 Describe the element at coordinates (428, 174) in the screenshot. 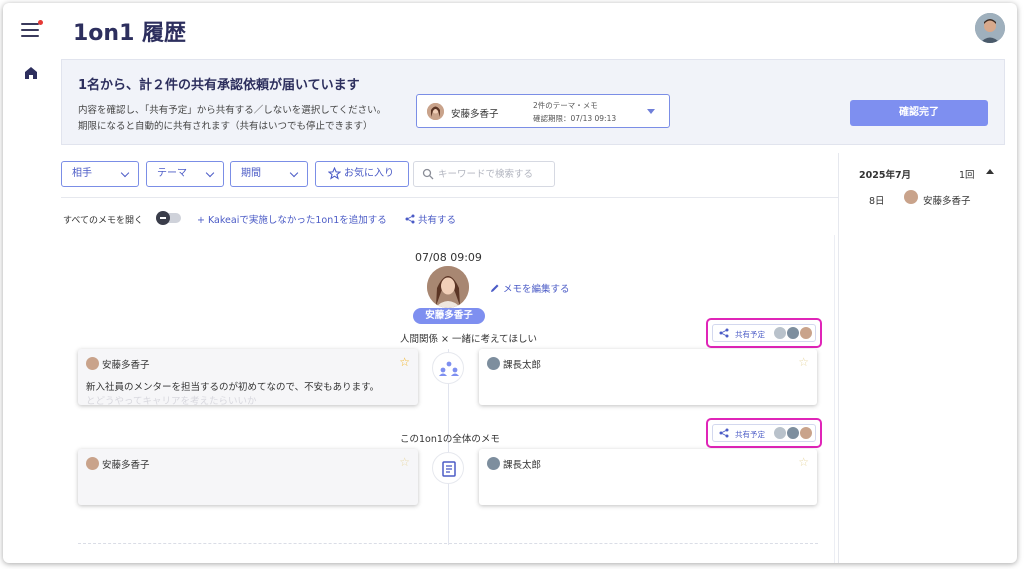

I see `search-icon` at that location.